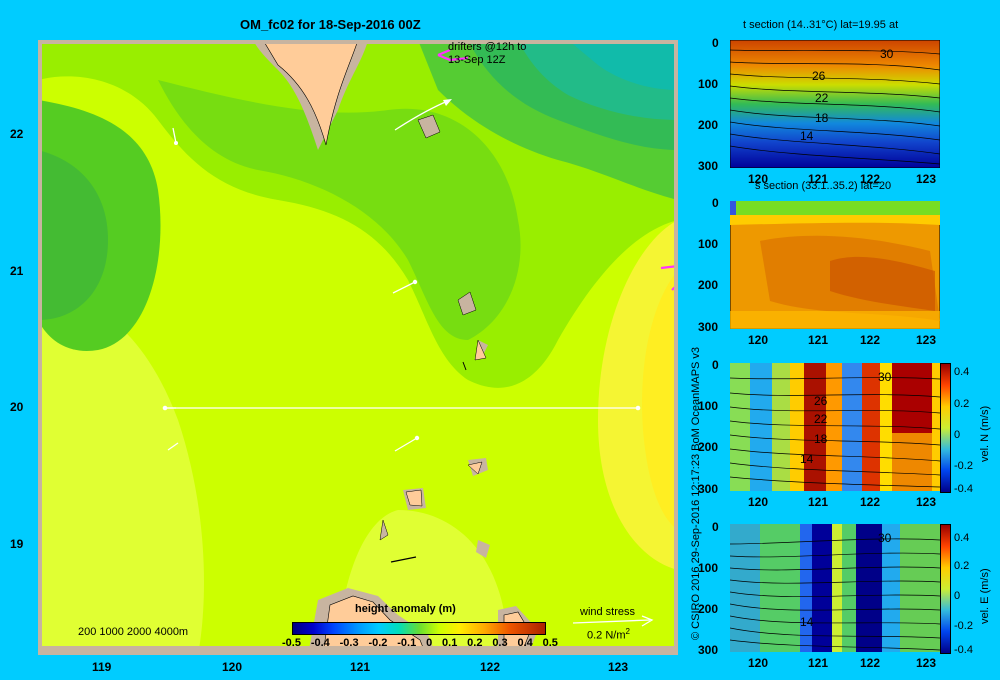 The height and width of the screenshot is (680, 1000). What do you see at coordinates (608, 634) in the screenshot?
I see `wind-stress-scale: 0.2 N/m2` at bounding box center [608, 634].